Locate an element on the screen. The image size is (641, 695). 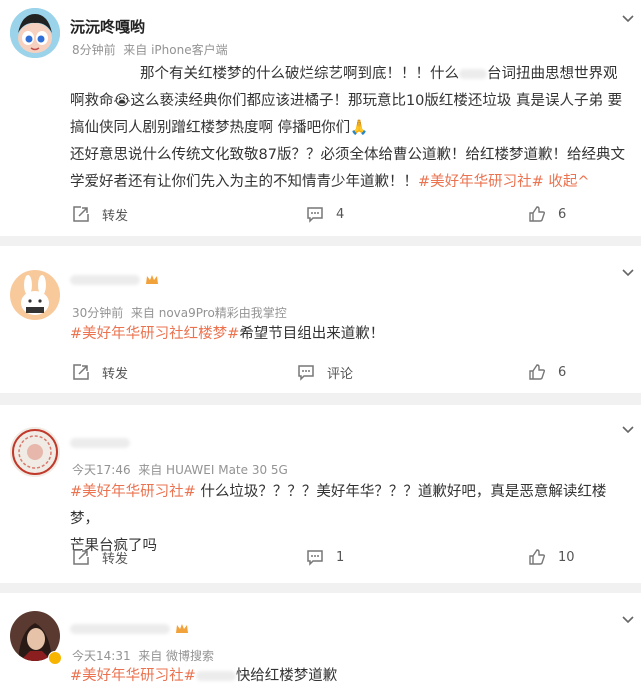
post-body: #美好年华研习社红楼梦#希望节目组出来道歉！ is located at coordinates (227, 334).